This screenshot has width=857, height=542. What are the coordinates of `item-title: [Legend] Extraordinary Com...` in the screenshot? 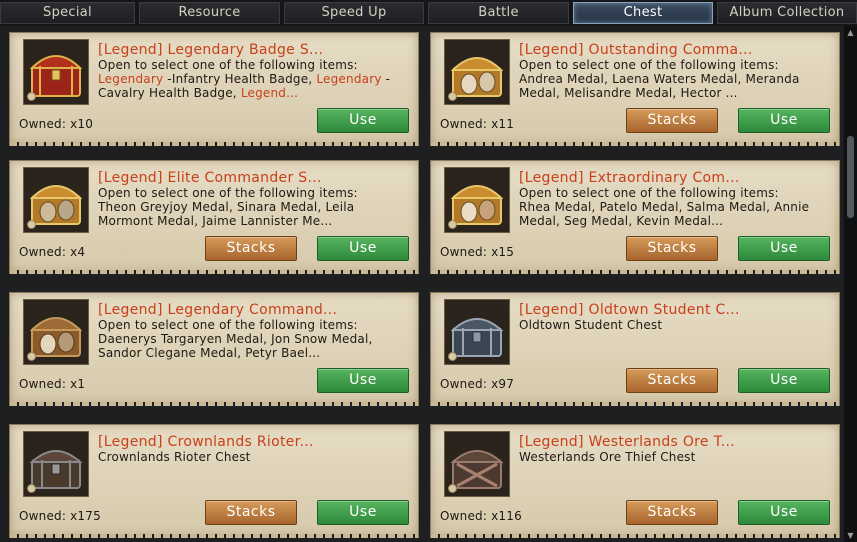 It's located at (629, 178).